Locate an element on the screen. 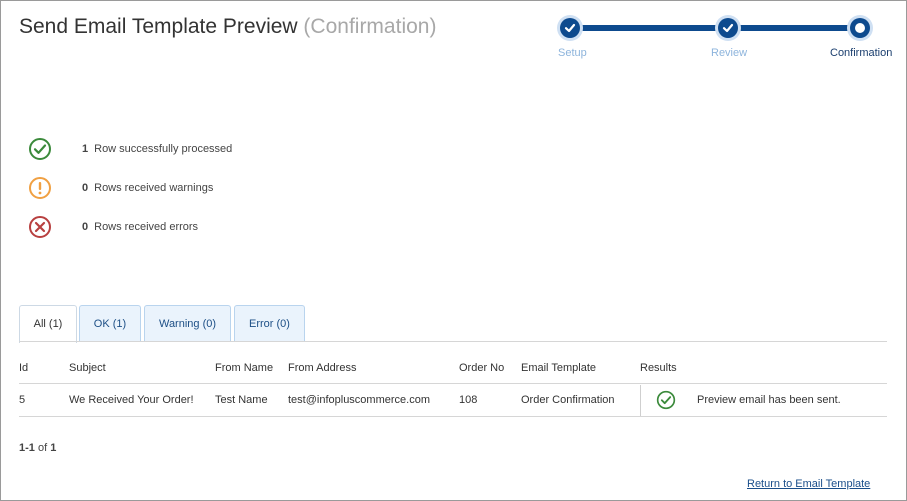 The image size is (907, 501). summary-success-text: 1 Row successfully processed is located at coordinates (157, 149).